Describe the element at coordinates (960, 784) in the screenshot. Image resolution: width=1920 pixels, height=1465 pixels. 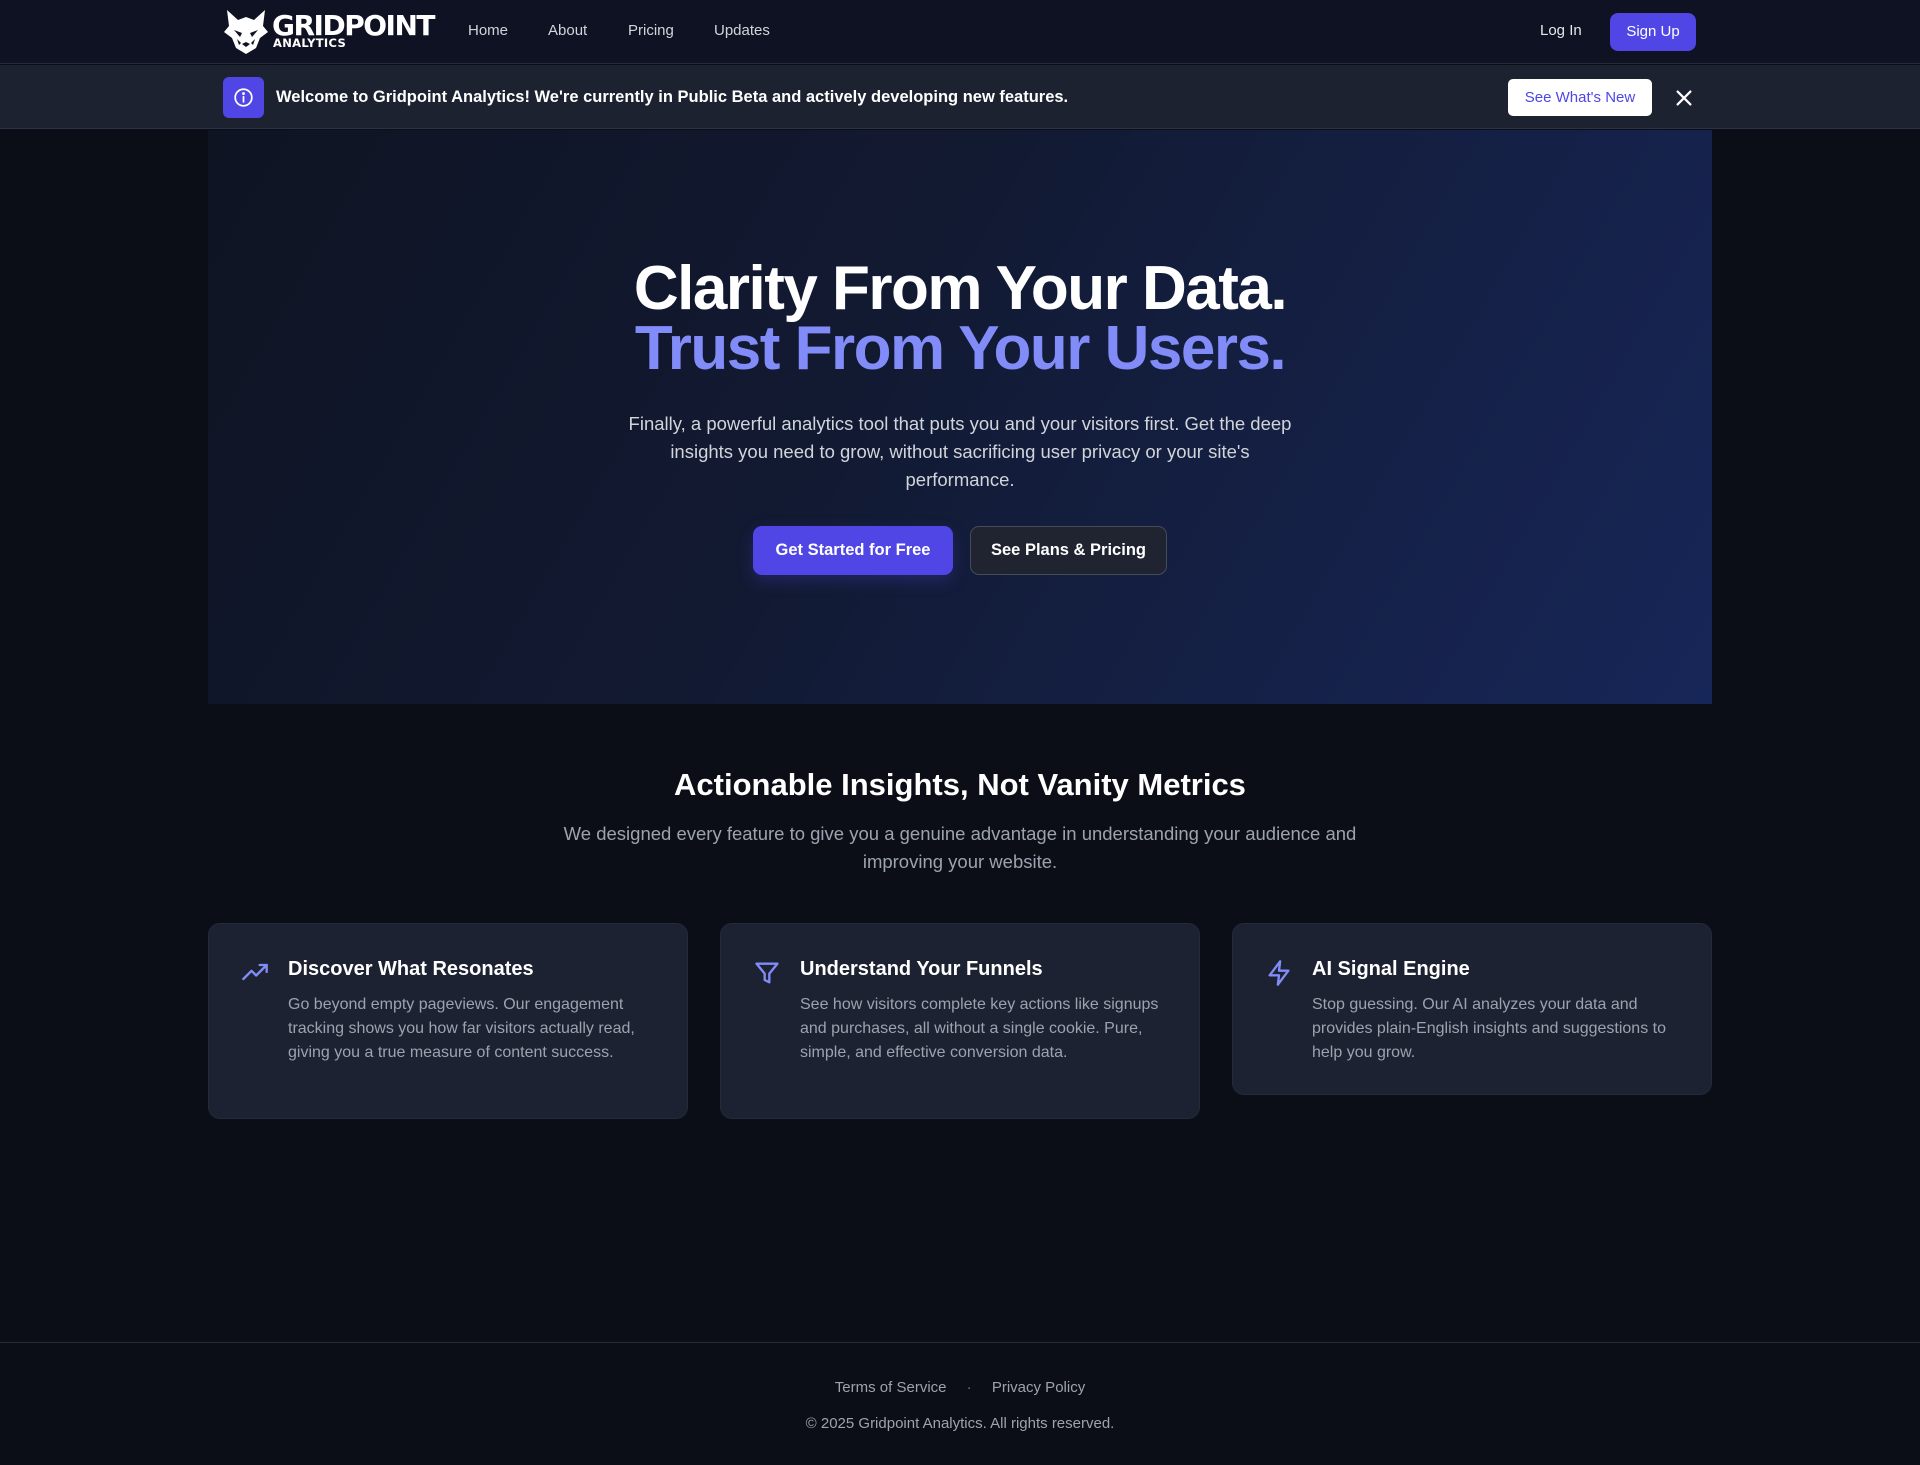
I see `features-heading: Actionable Insights, Not Vanity Metrics` at that location.